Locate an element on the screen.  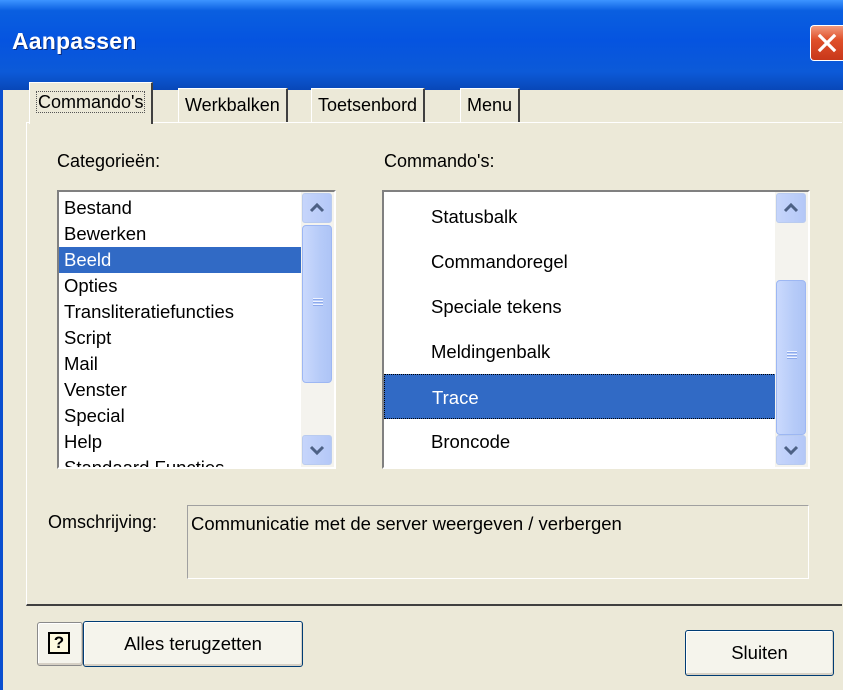
category-item: Bewerken is located at coordinates (180, 234).